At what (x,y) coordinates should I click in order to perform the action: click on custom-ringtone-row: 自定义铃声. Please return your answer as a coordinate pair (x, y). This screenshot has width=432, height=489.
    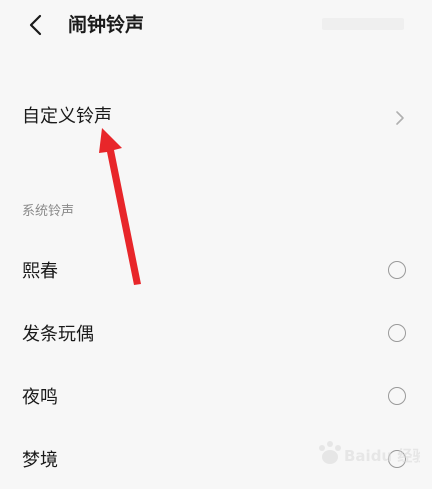
    Looking at the image, I should click on (216, 118).